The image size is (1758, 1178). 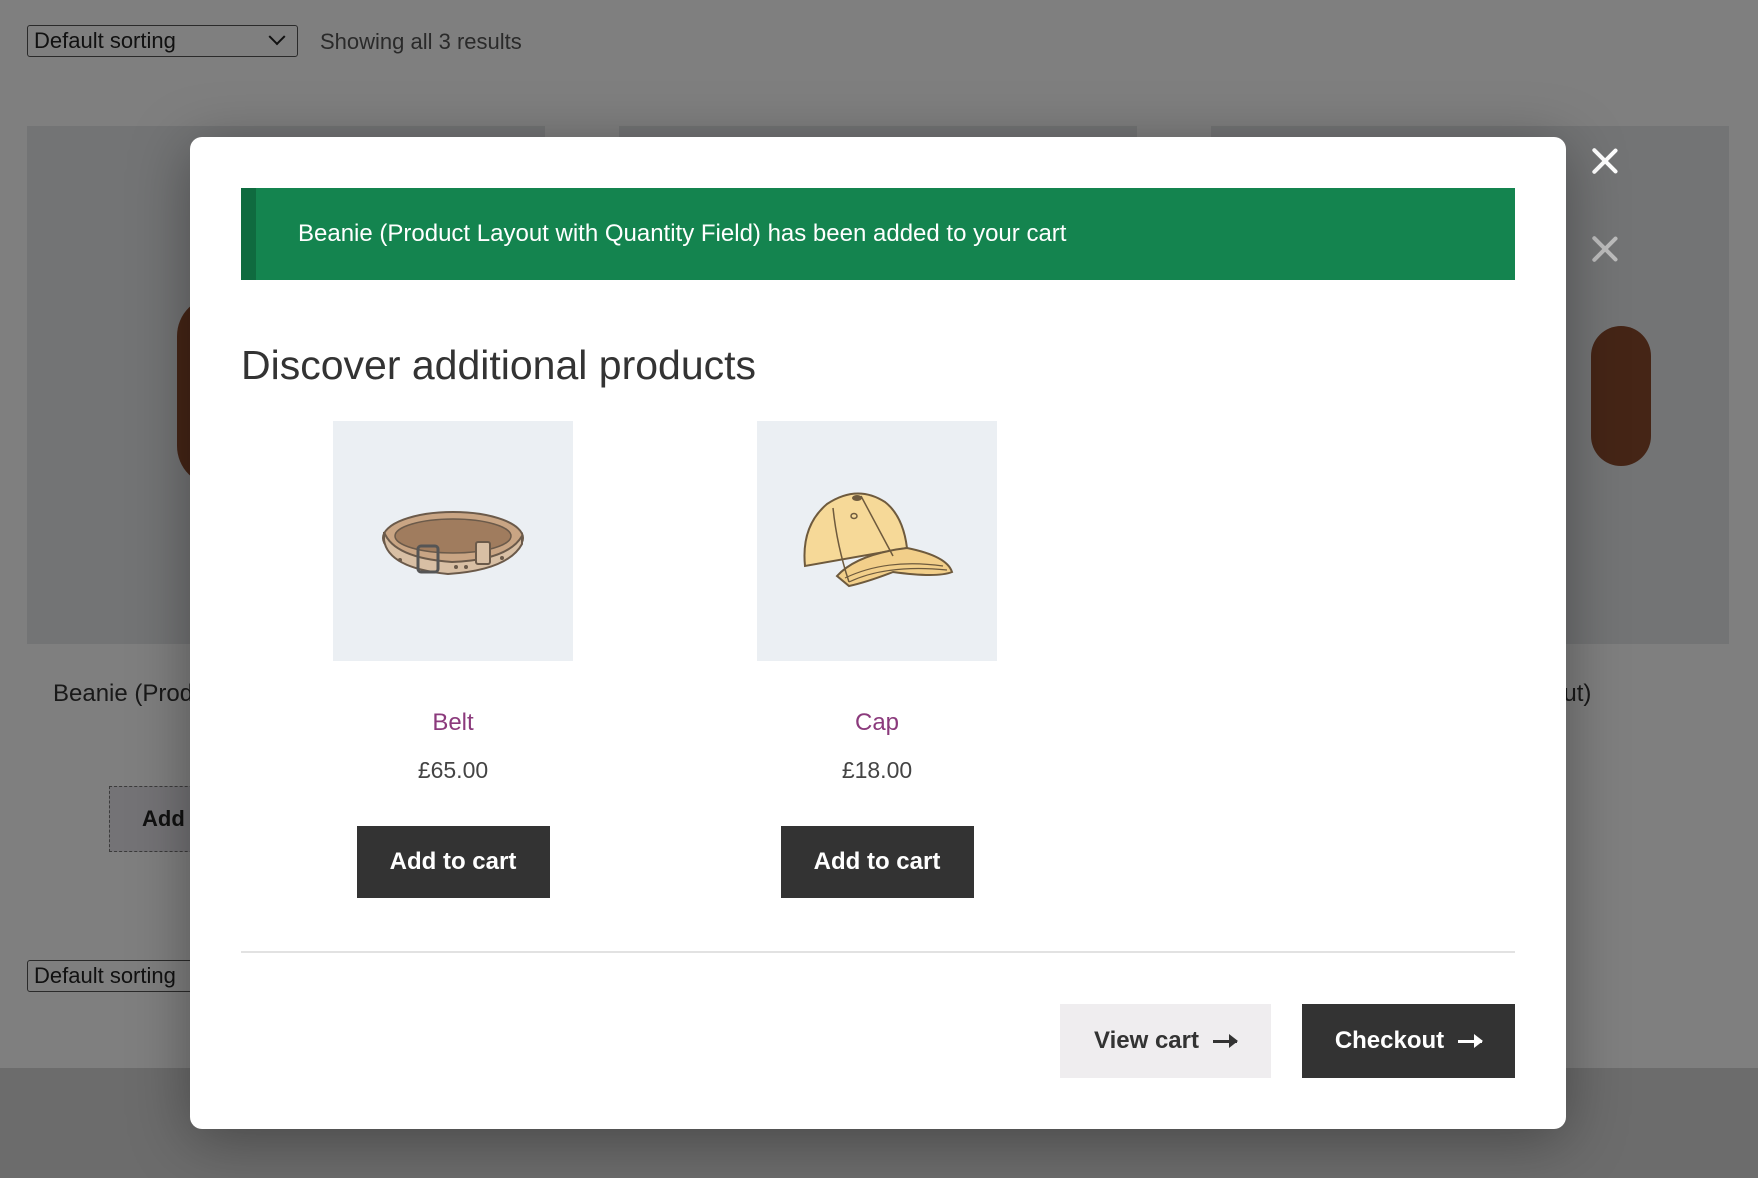 What do you see at coordinates (1605, 161) in the screenshot?
I see `close-modal-icon` at bounding box center [1605, 161].